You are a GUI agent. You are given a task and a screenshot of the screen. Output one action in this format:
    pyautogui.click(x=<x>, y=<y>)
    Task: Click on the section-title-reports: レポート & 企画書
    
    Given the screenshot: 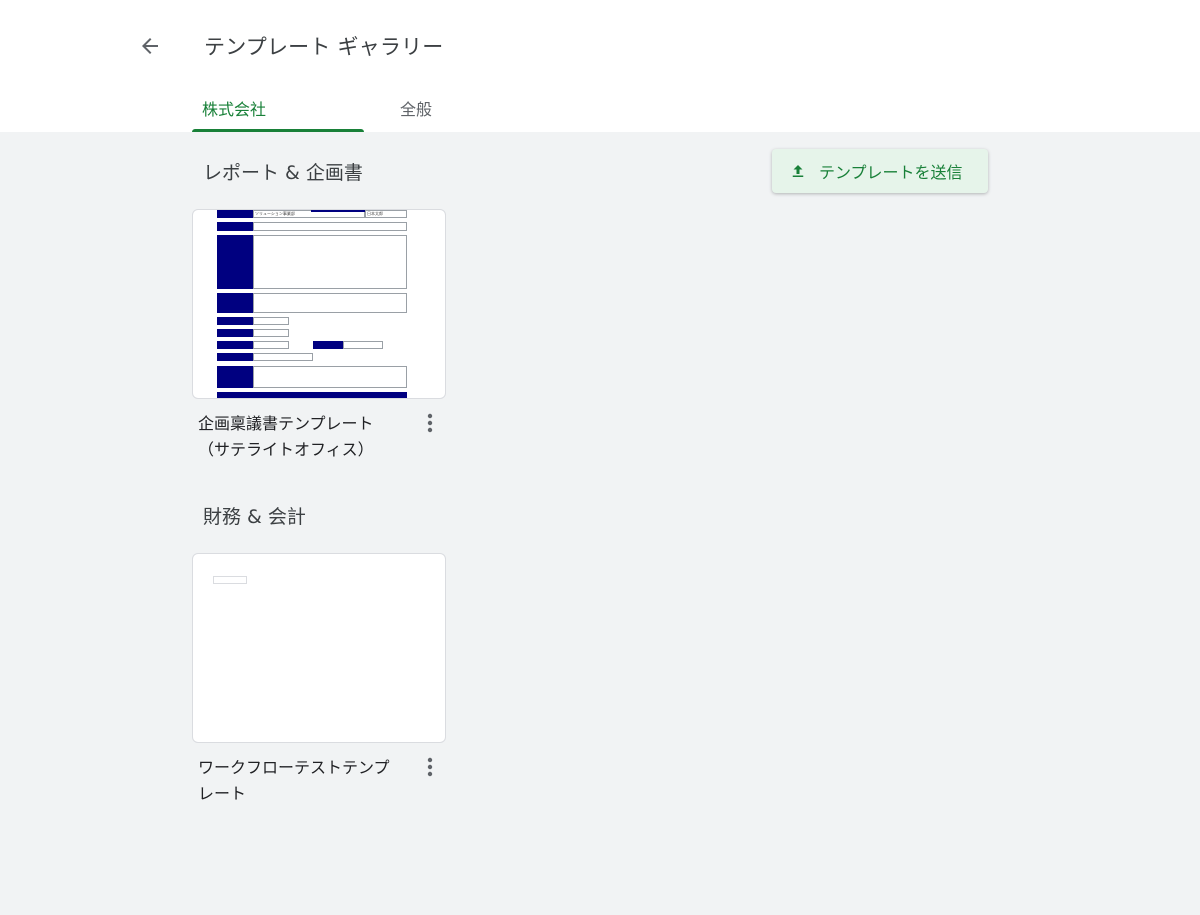 What is the action you would take?
    pyautogui.click(x=283, y=173)
    